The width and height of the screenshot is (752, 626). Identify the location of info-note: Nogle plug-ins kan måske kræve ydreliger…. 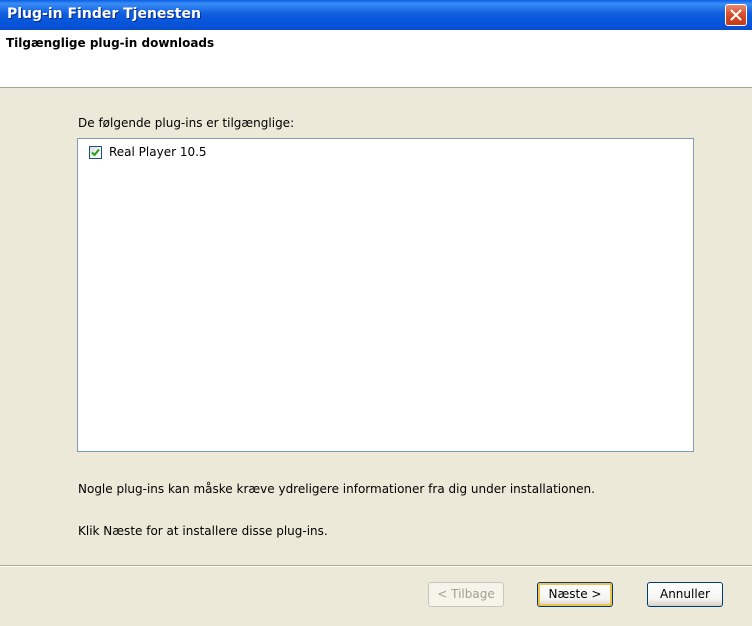
(336, 489).